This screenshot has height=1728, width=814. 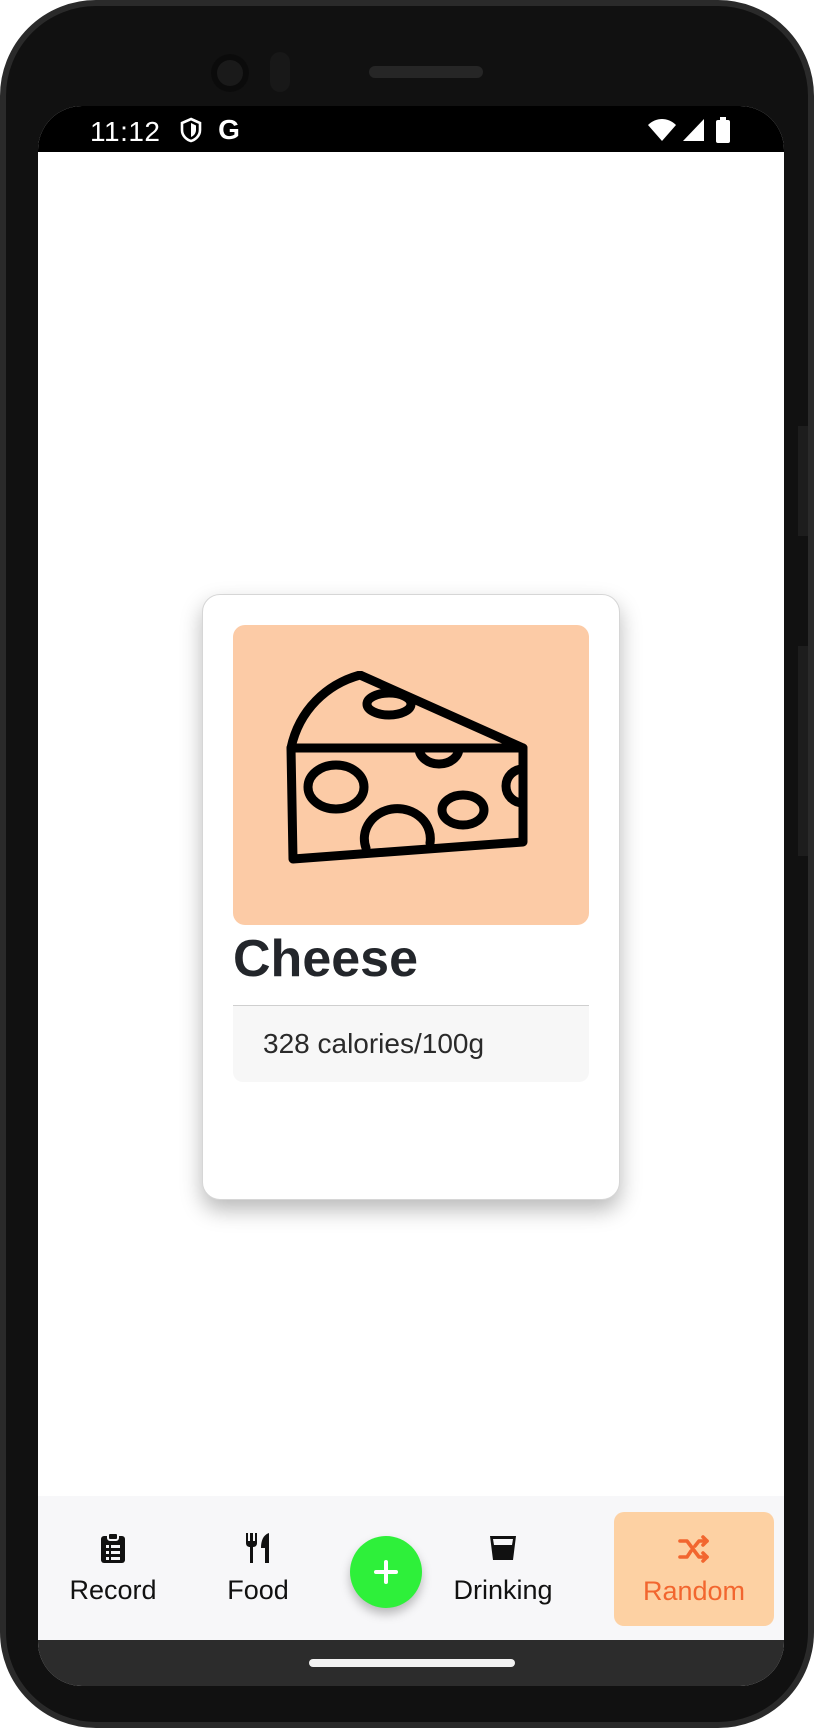 I want to click on wifi-icon, so click(x=662, y=130).